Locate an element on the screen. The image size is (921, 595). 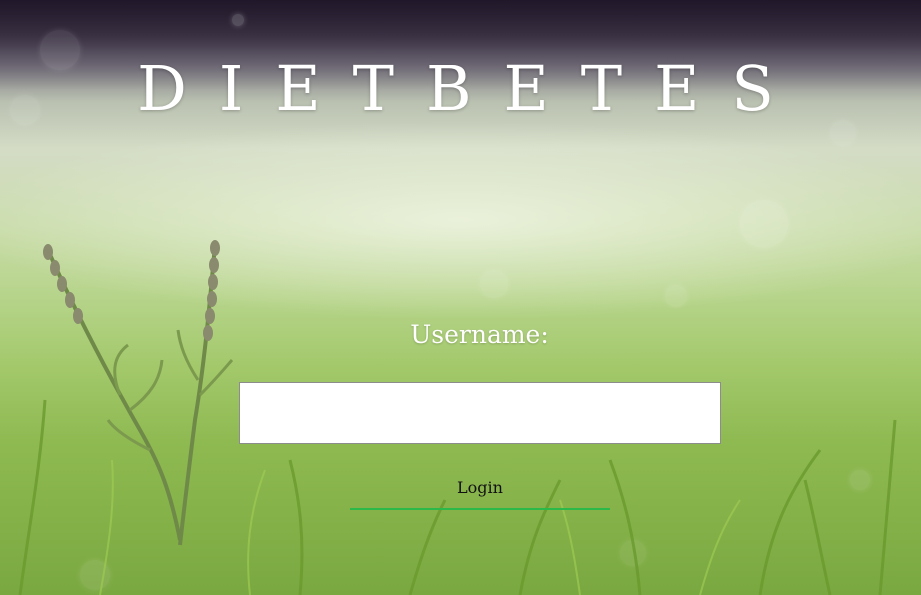
login-button: Login is located at coordinates (480, 488).